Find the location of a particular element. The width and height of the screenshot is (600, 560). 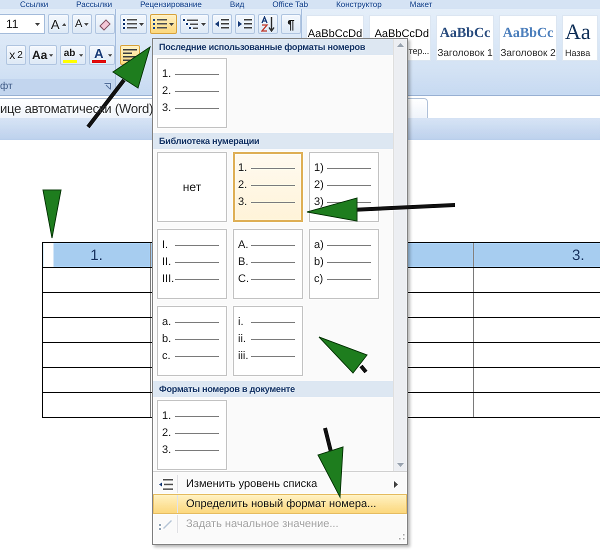

section-header: Библиотека нумерации is located at coordinates (273, 141).